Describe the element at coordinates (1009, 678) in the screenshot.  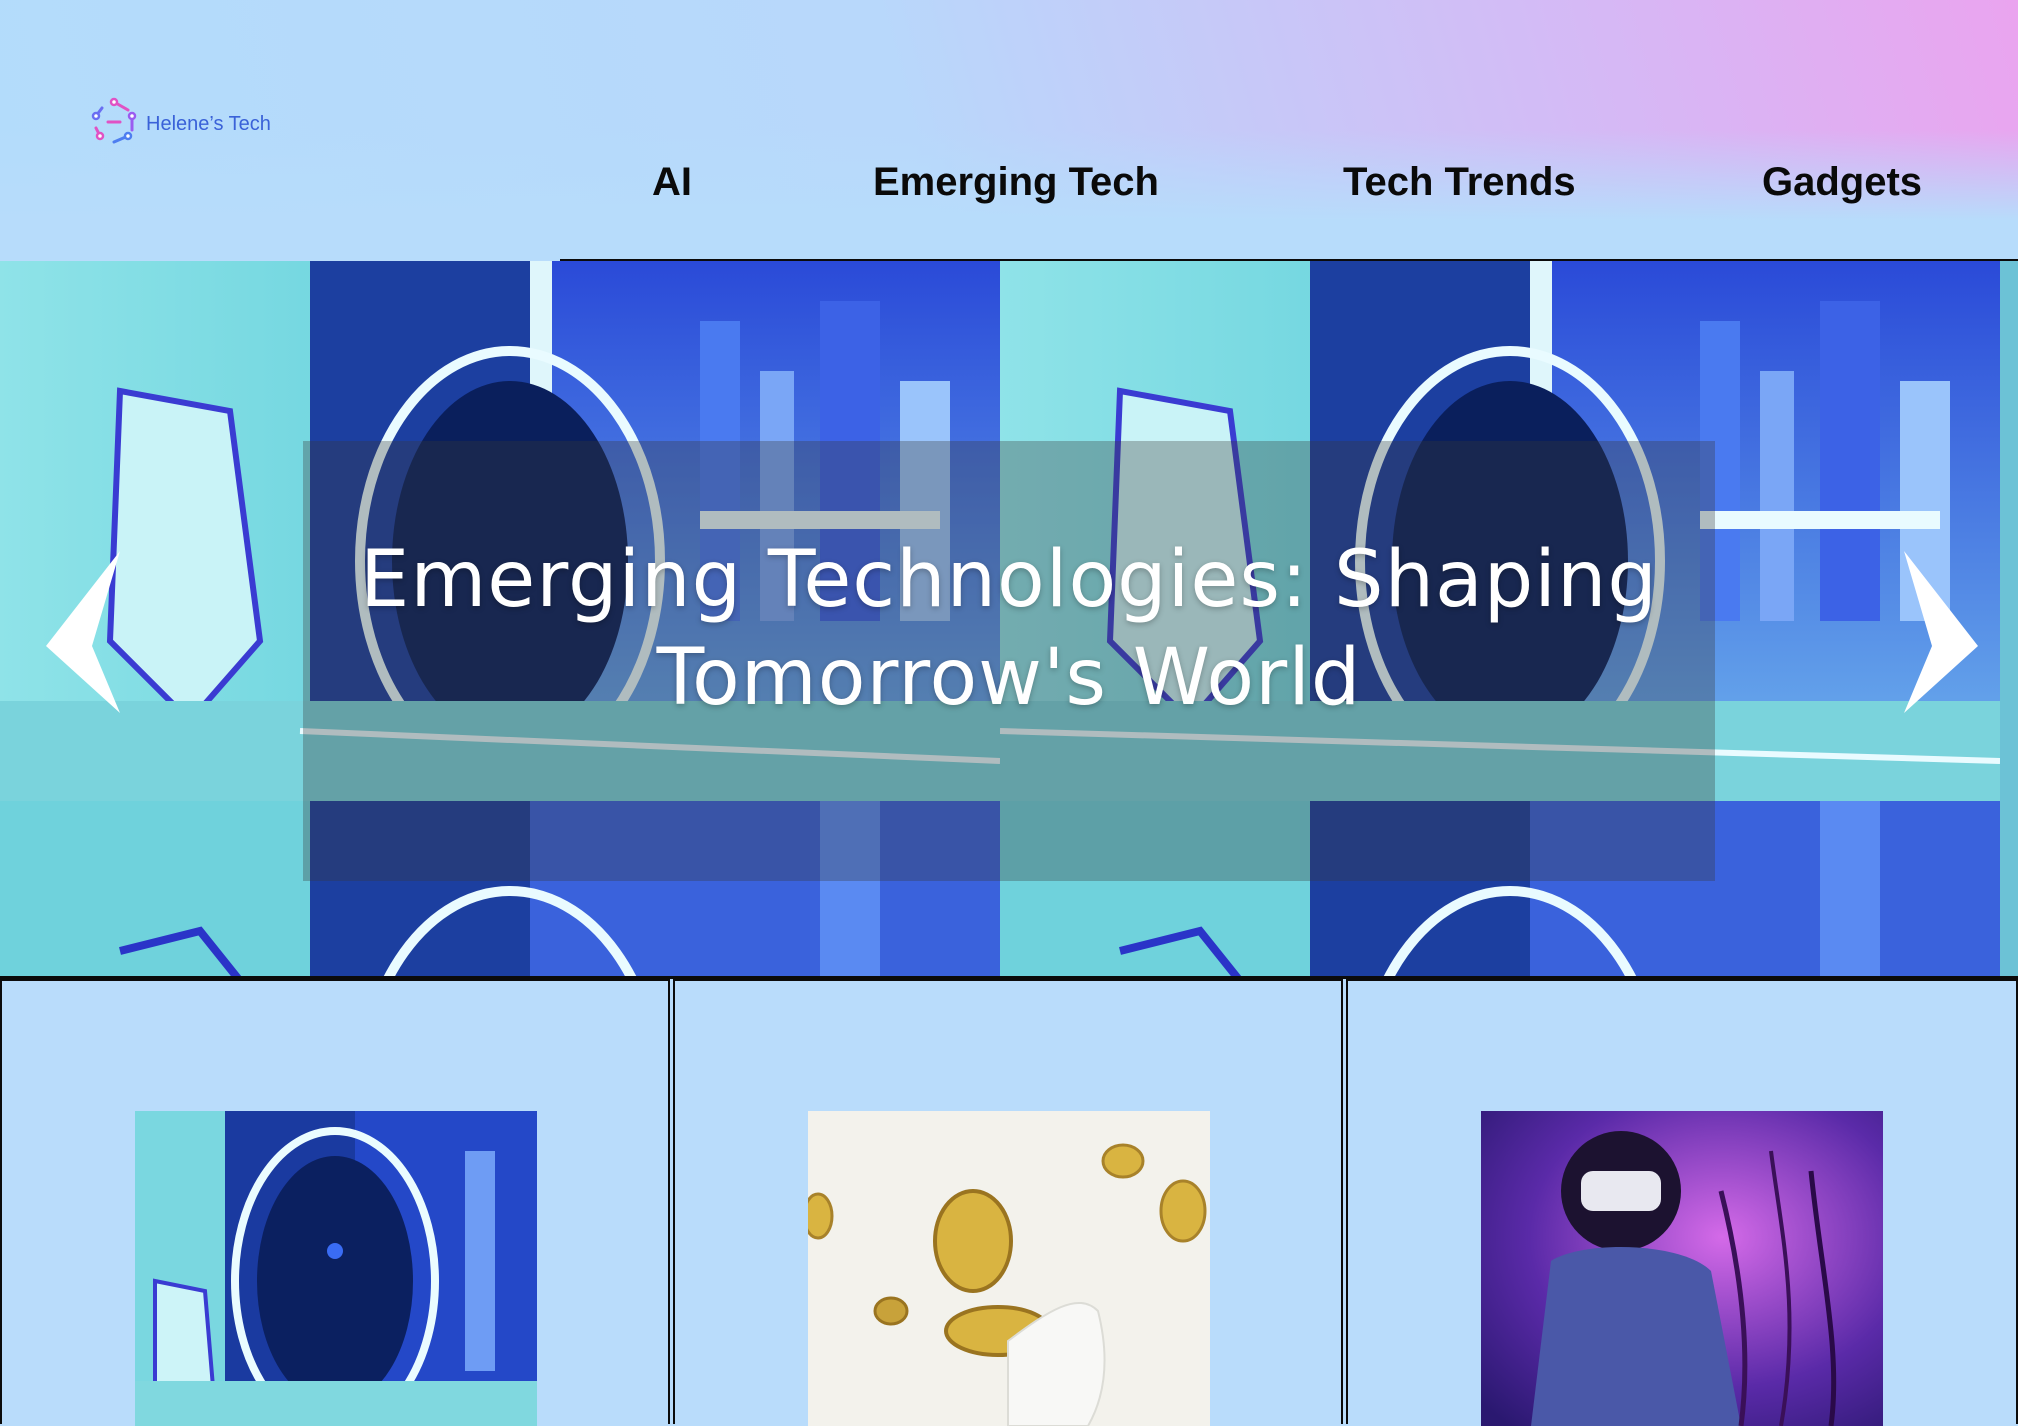
I see `hero-title-line-2: Tomorrow's World` at that location.